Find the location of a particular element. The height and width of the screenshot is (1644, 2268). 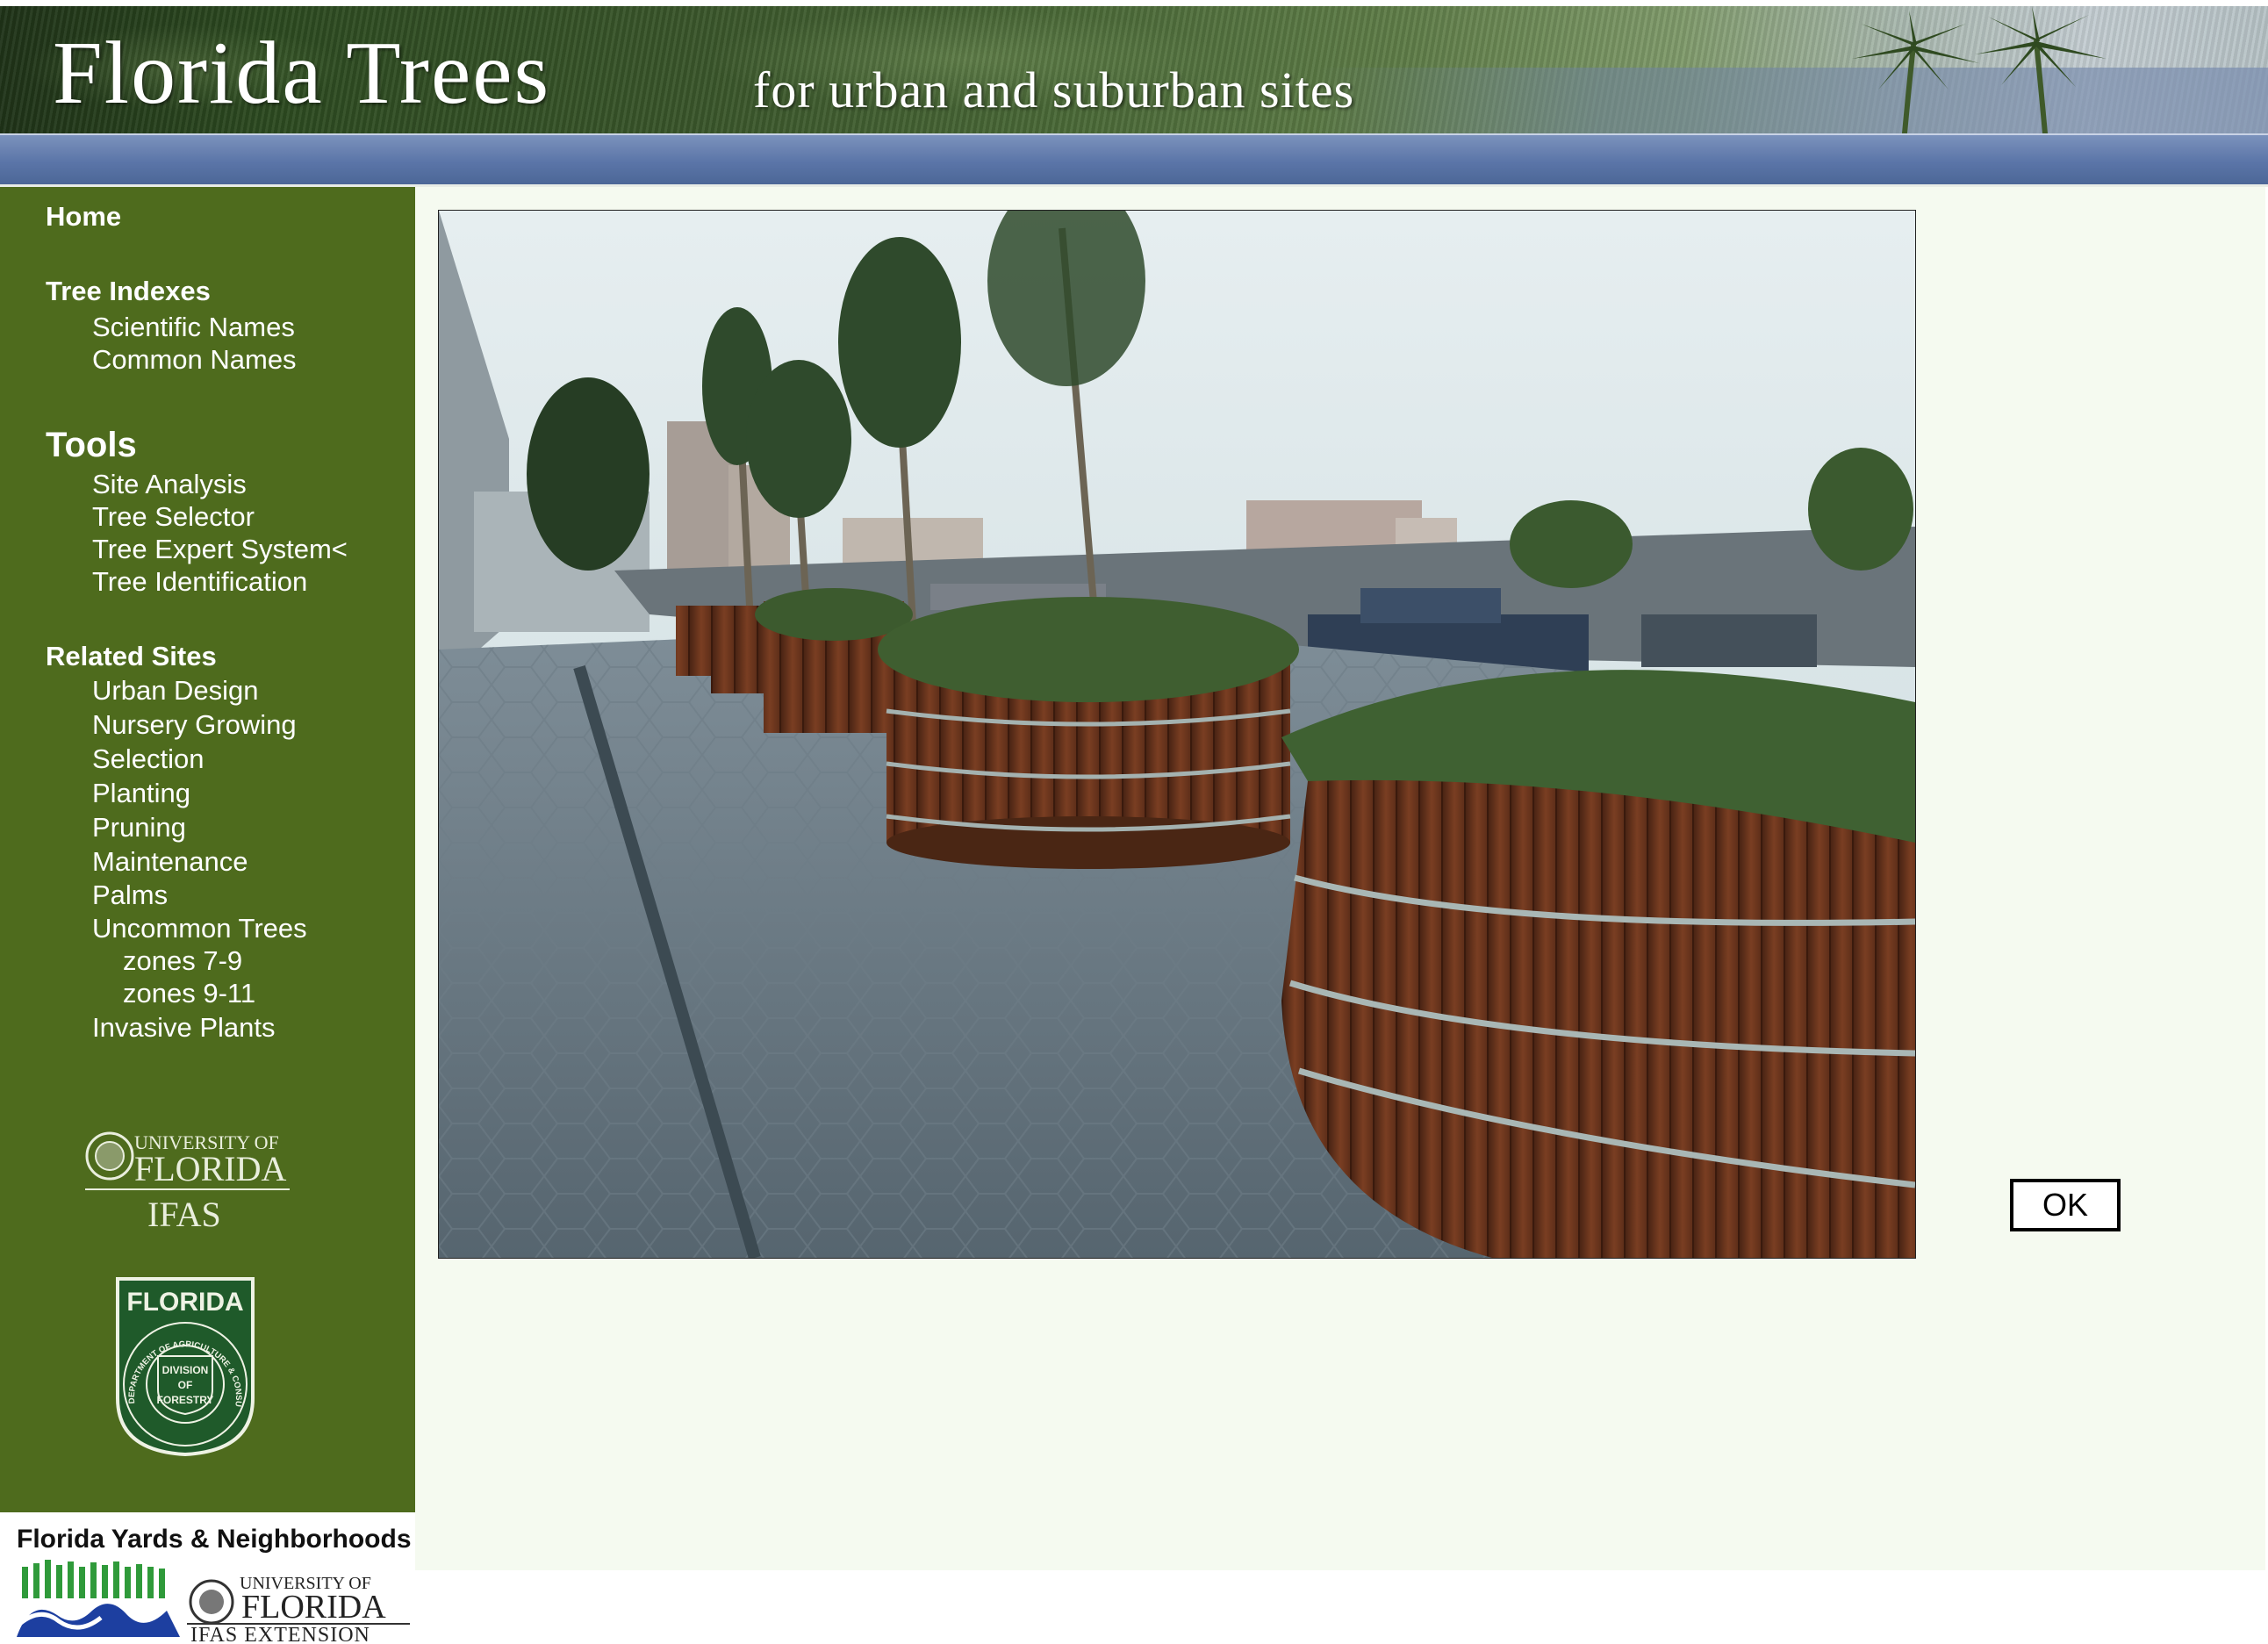

fyn-logo-title: Florida Yards & Neighborhoods is located at coordinates (214, 1539).